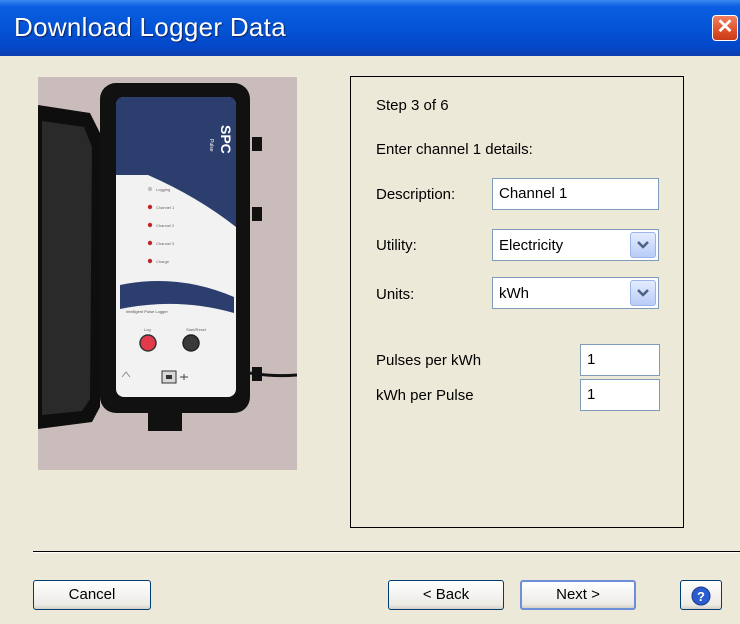 The height and width of the screenshot is (624, 740). What do you see at coordinates (211, 145) in the screenshot?
I see `device-brand-suffix: Pulse` at bounding box center [211, 145].